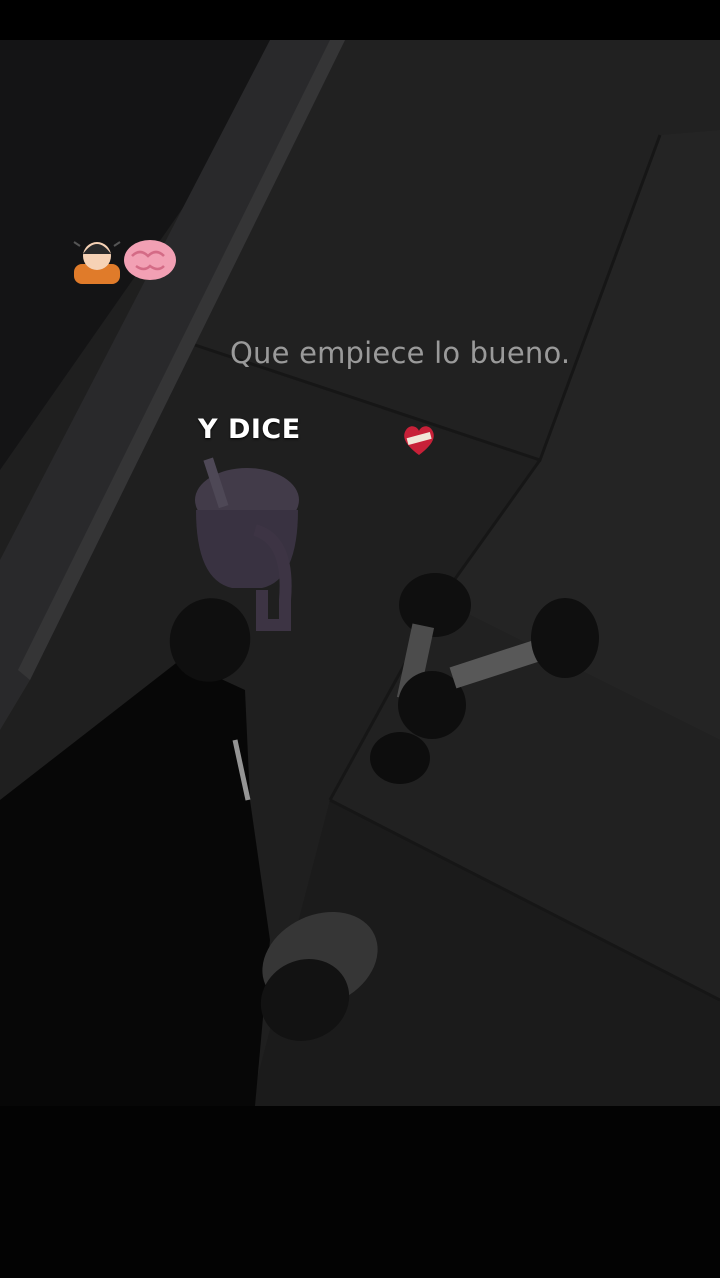 Image resolution: width=720 pixels, height=1278 pixels. Describe the element at coordinates (150, 260) in the screenshot. I see `brain-icon` at that location.